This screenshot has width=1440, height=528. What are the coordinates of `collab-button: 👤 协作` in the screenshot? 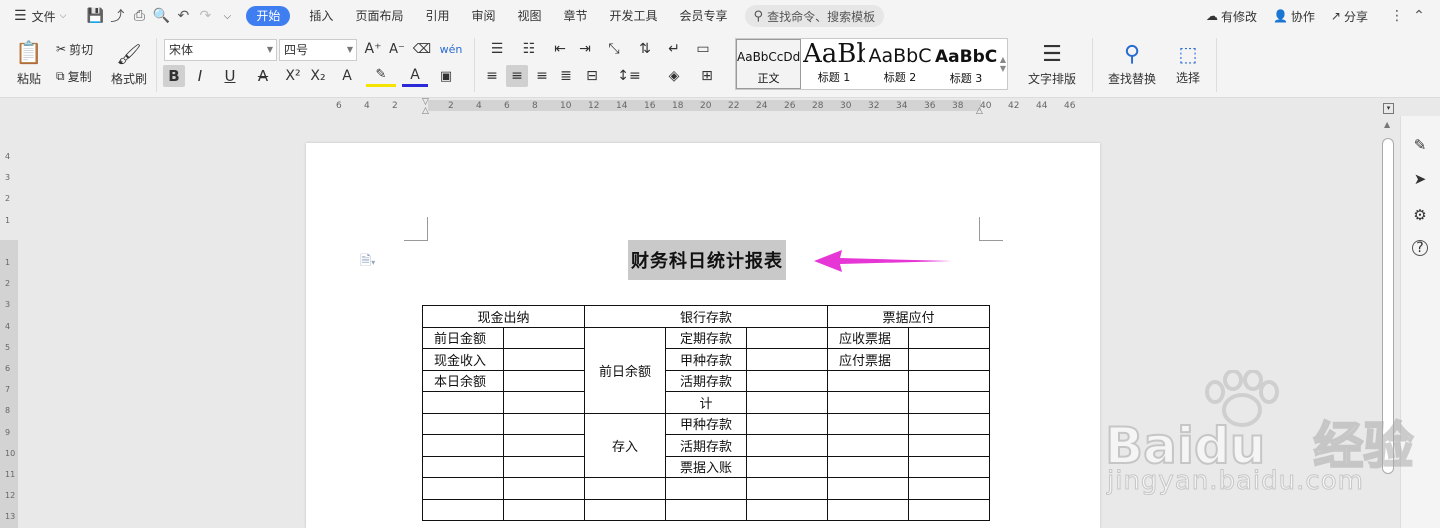 It's located at (1294, 16).